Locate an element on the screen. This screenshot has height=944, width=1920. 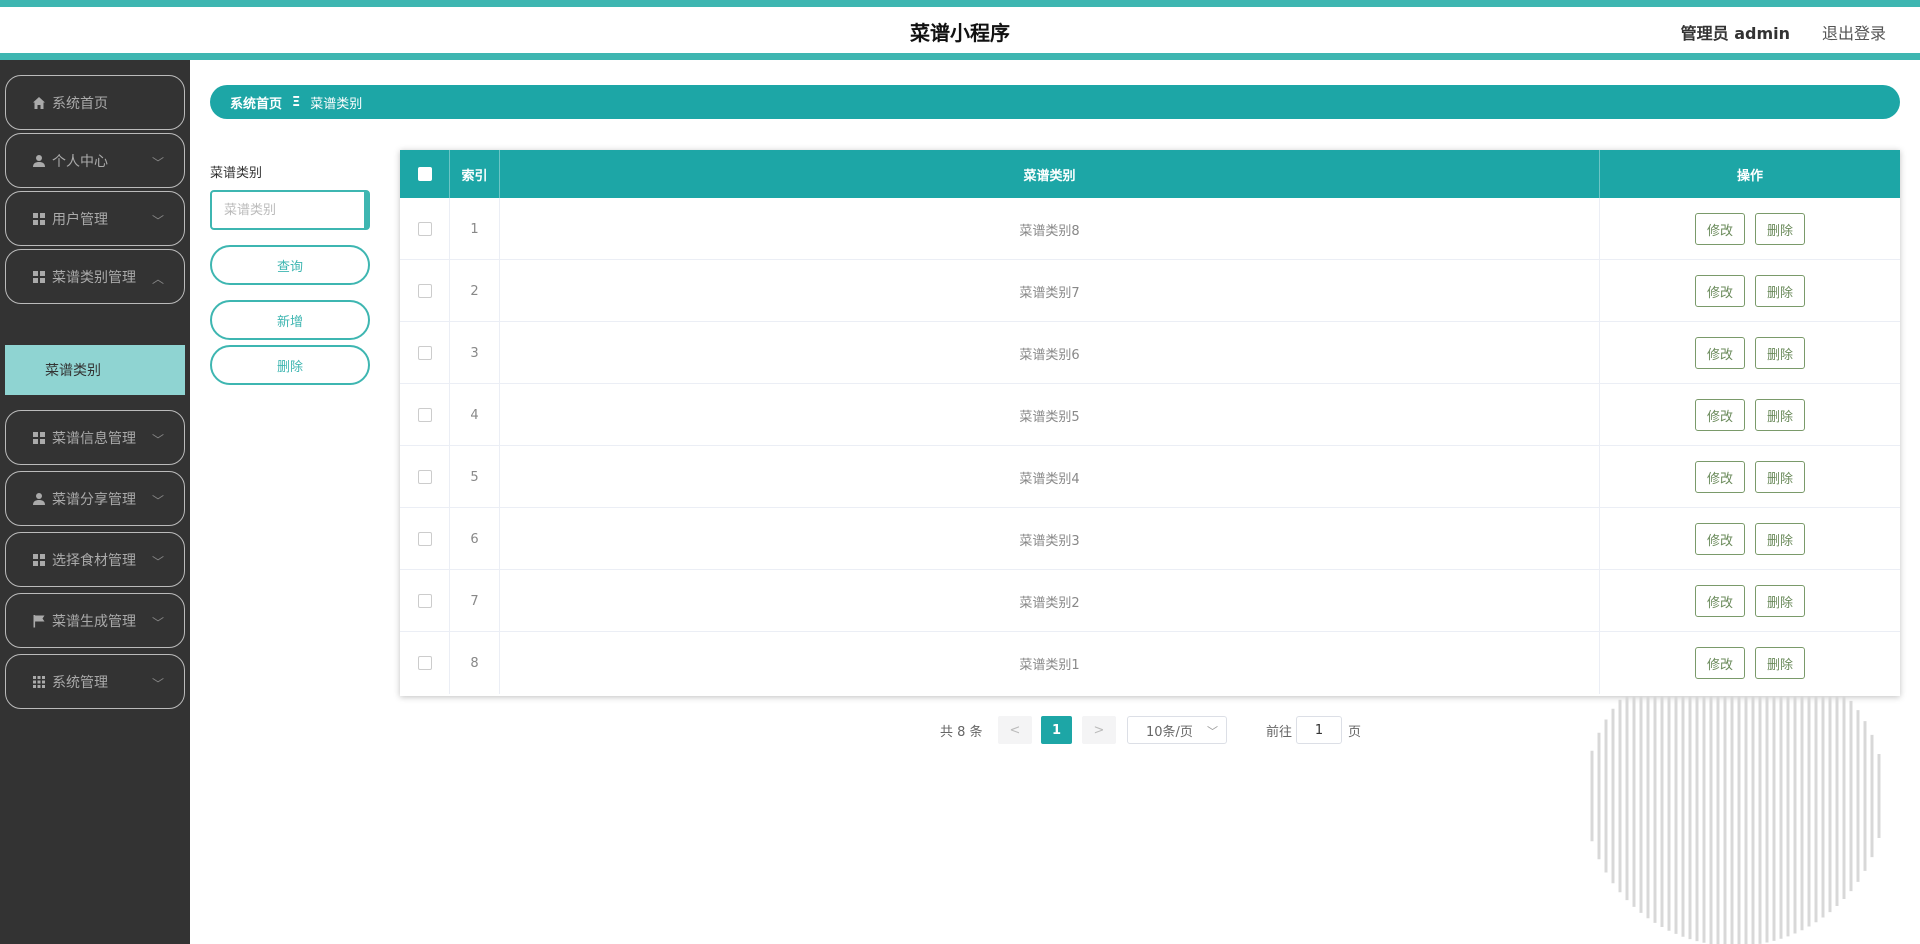
row-category: 菜谱类别6 is located at coordinates (1050, 353).